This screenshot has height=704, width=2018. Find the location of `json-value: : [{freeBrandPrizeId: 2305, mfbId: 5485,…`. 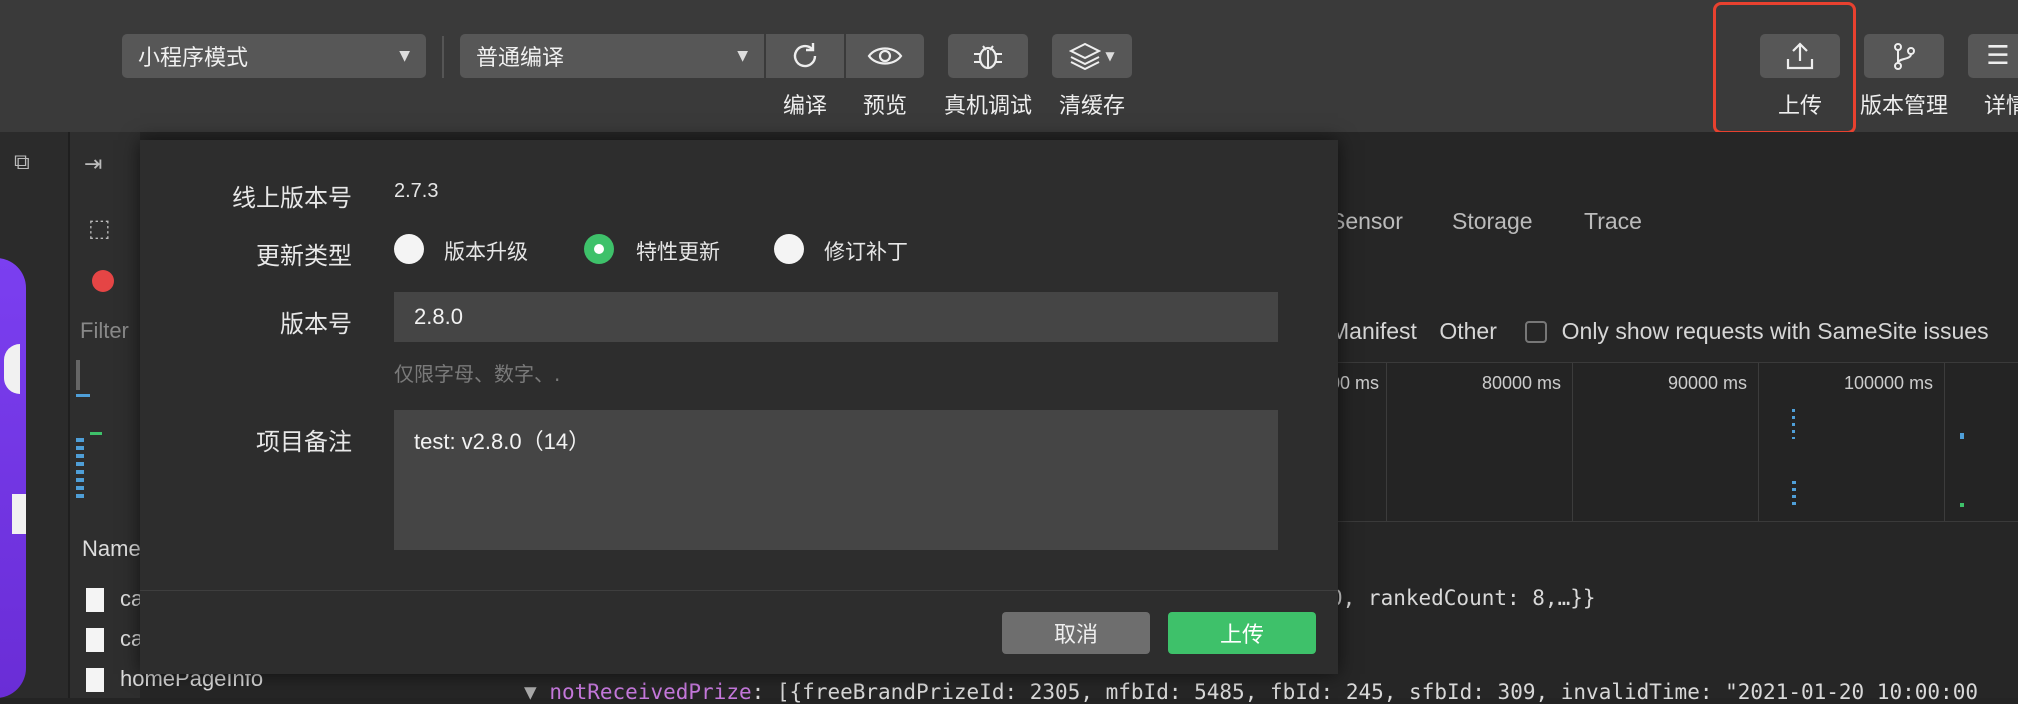

json-value: : [{freeBrandPrizeId: 2305, mfbId: 5485,… is located at coordinates (1364, 692).